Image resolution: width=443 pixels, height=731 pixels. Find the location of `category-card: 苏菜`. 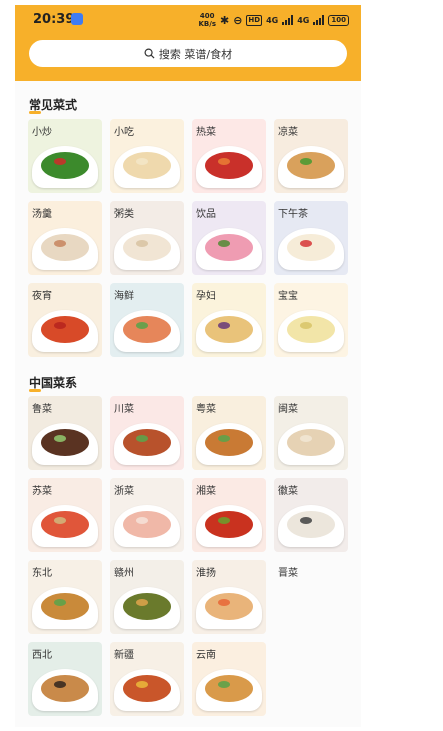

category-card: 苏菜 is located at coordinates (65, 515).